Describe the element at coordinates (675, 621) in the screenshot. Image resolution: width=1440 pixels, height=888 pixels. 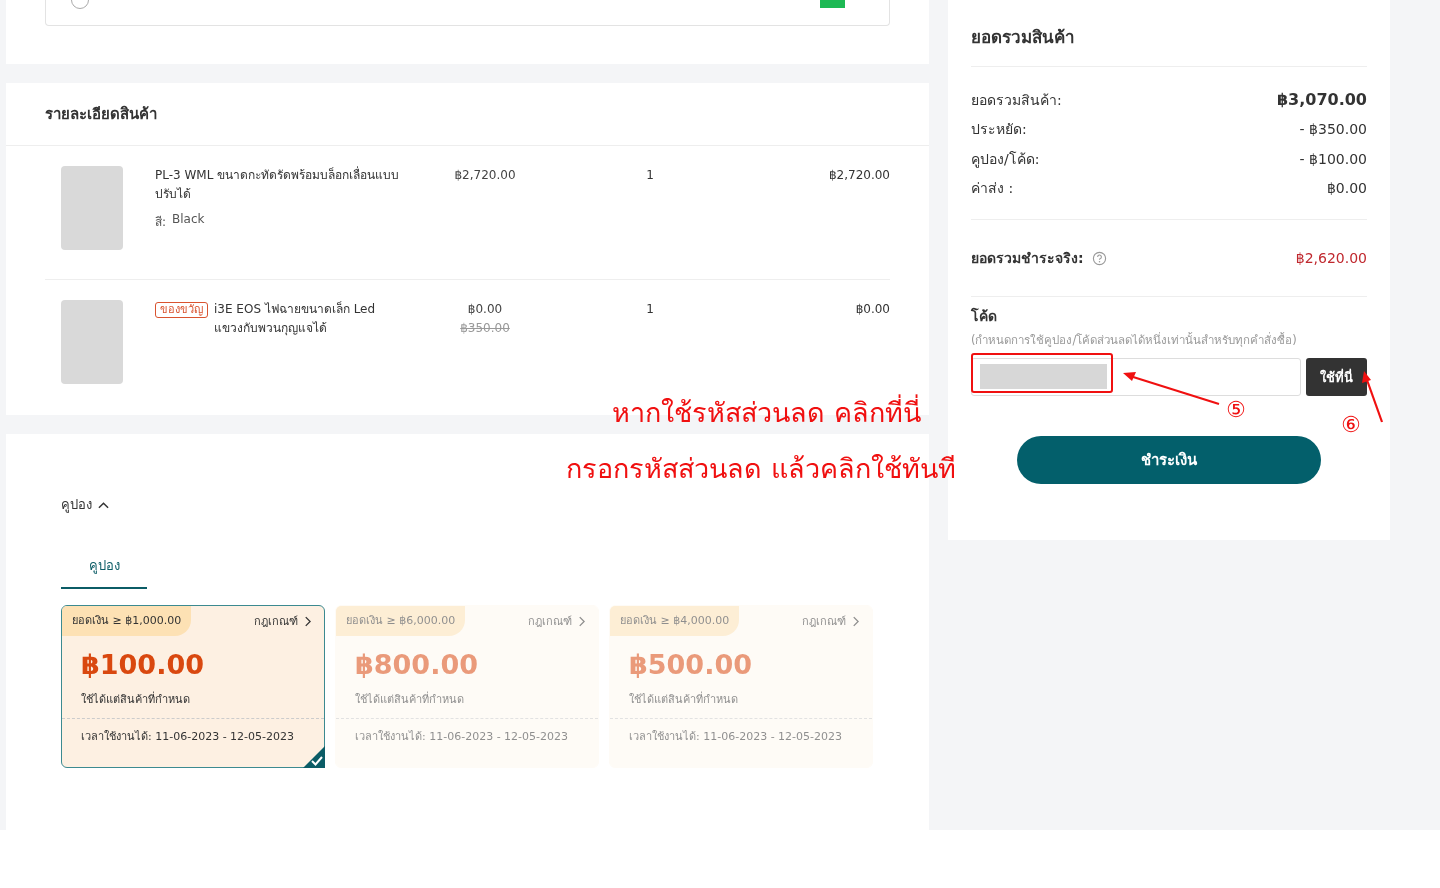
I see `coupon-condition: ยอดเงิน ≥ ฿4,000.00` at that location.